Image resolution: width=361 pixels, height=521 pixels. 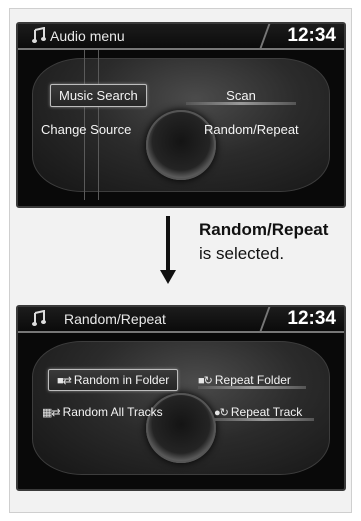 What do you see at coordinates (205, 380) in the screenshot?
I see `repeat-folder-icon: ■↻` at bounding box center [205, 380].